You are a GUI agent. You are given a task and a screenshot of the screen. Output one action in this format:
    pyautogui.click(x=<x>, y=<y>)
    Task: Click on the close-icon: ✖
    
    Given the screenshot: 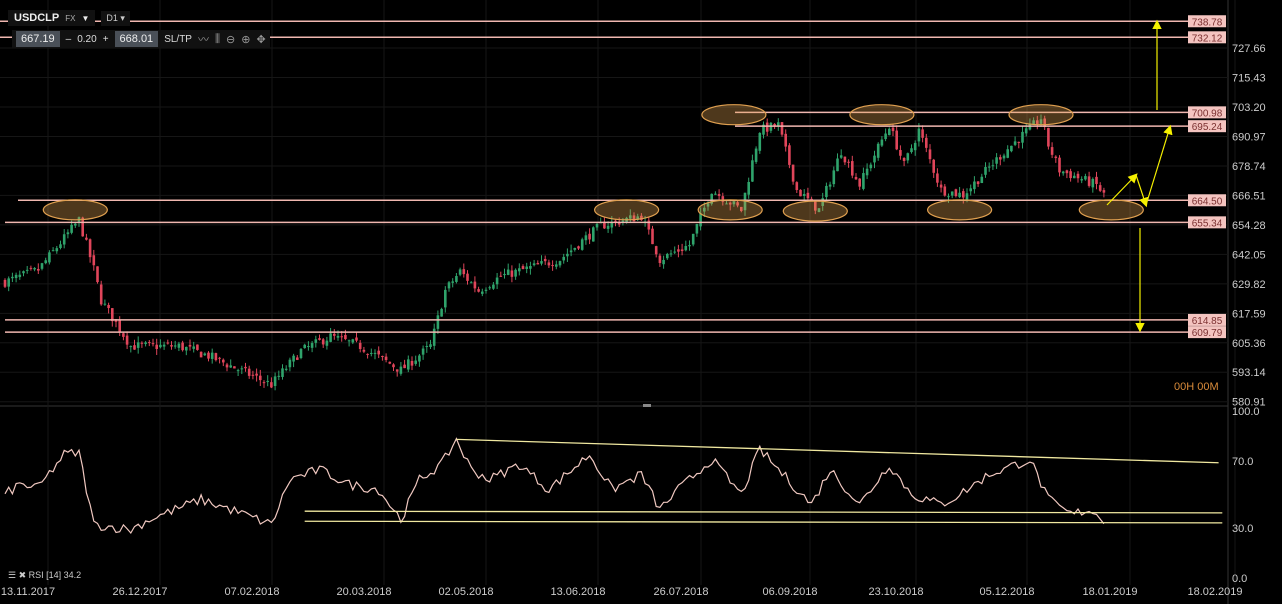 What is the action you would take?
    pyautogui.click(x=23, y=575)
    